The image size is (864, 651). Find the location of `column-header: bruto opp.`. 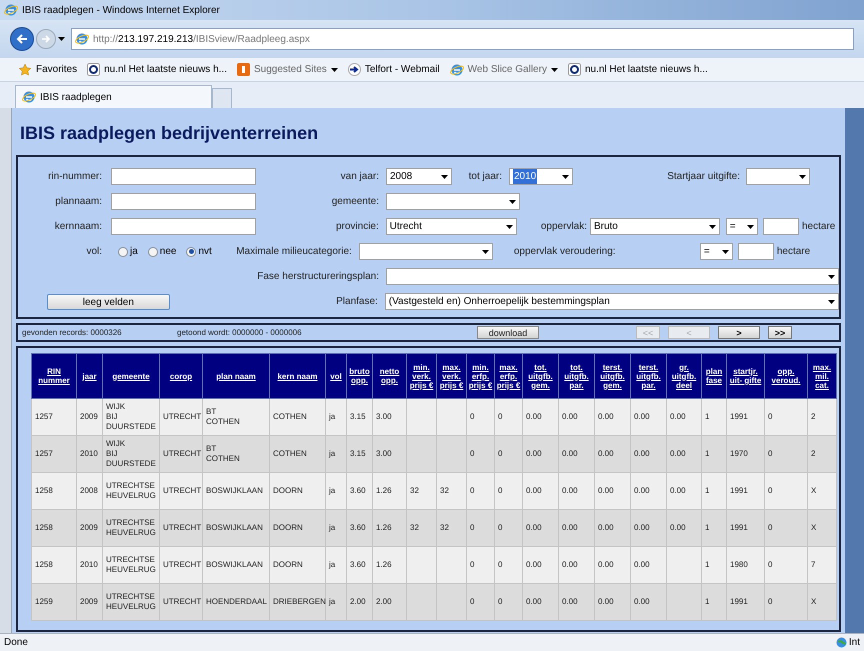

column-header: bruto opp. is located at coordinates (359, 376).